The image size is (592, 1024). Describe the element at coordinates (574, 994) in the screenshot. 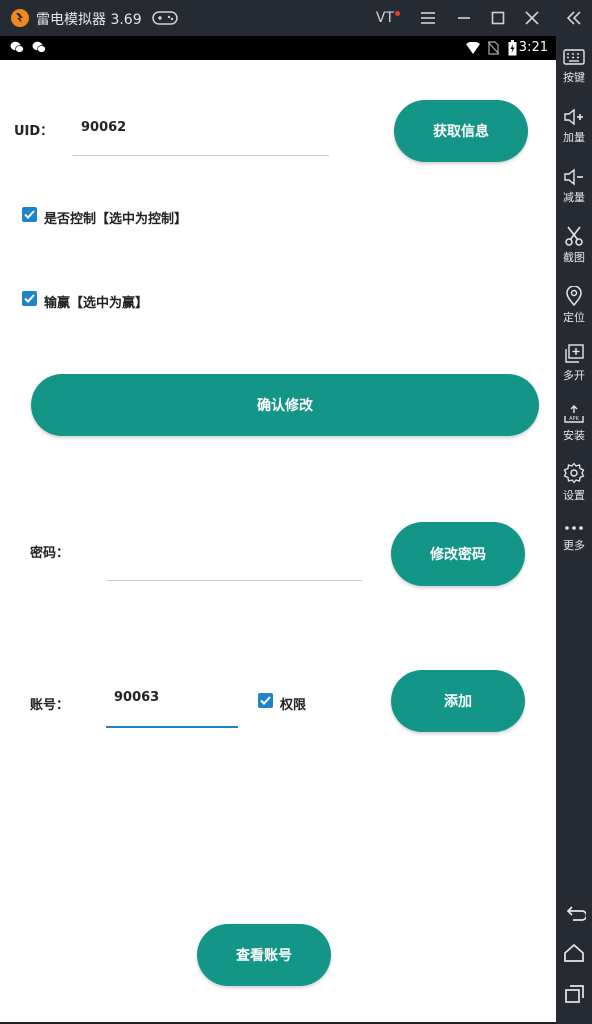

I see `recent-apps-icon` at that location.